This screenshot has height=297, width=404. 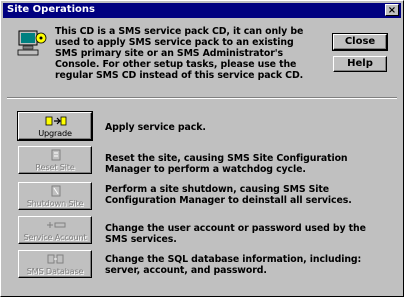 What do you see at coordinates (56, 121) in the screenshot?
I see `upgrade-icon` at bounding box center [56, 121].